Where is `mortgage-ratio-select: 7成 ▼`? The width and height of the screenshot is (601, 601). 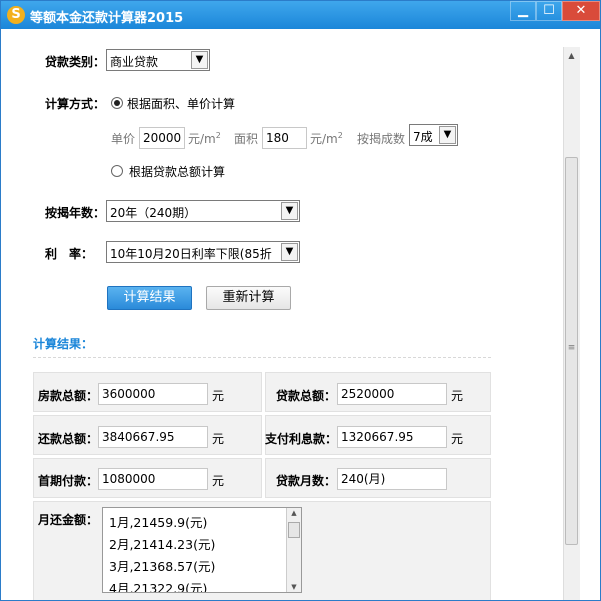
mortgage-ratio-select: 7成 ▼ is located at coordinates (433, 135).